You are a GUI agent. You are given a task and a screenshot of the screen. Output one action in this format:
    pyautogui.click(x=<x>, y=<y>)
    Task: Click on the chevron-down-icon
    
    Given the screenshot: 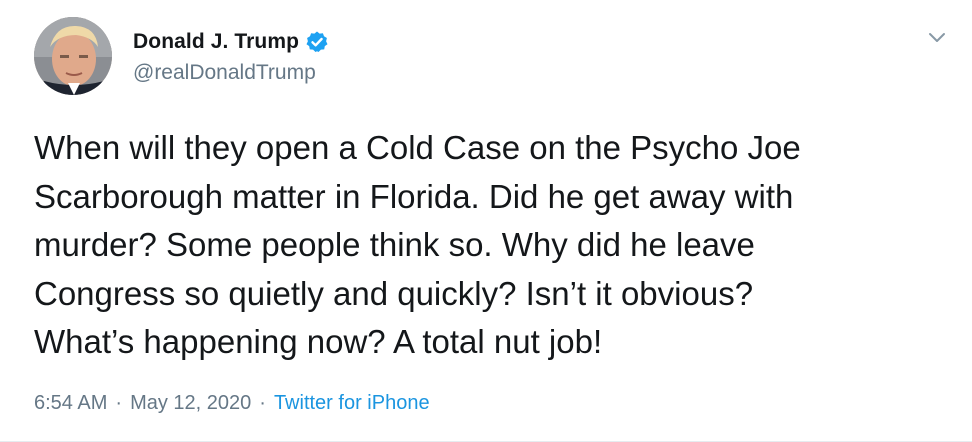 What is the action you would take?
    pyautogui.click(x=937, y=37)
    